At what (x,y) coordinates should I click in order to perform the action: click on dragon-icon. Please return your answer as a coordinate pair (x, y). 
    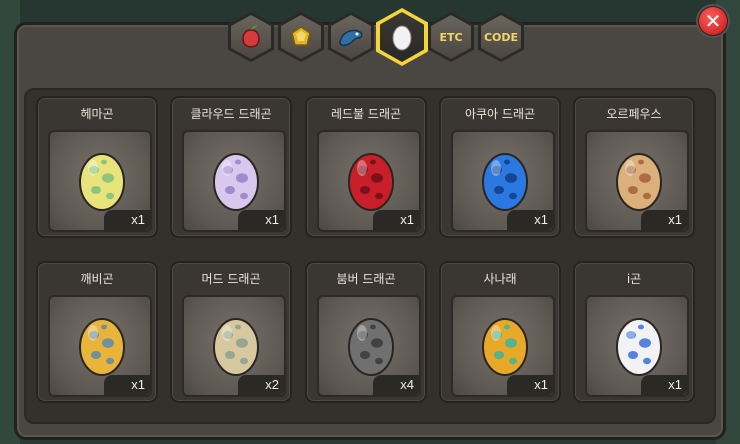
    Looking at the image, I should click on (351, 38).